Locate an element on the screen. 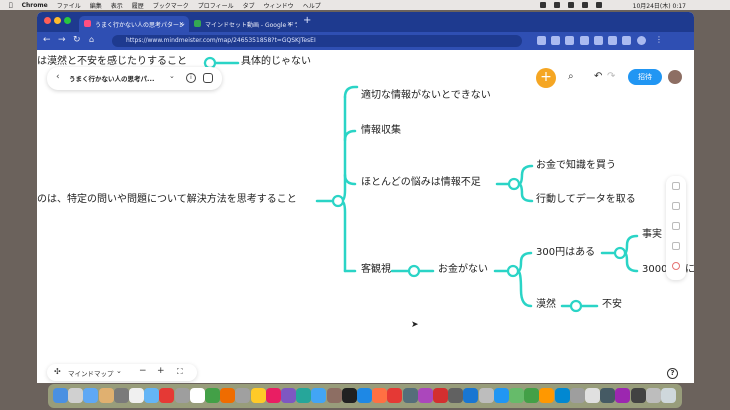  layout-icon is located at coordinates (676, 186).